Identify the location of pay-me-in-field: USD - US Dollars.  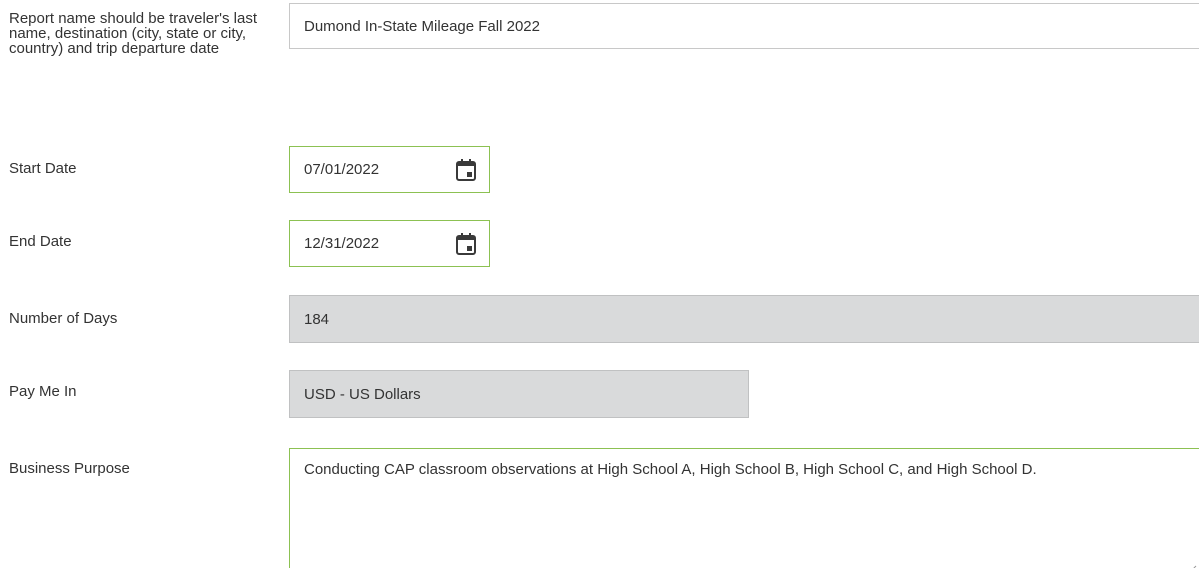
(519, 394).